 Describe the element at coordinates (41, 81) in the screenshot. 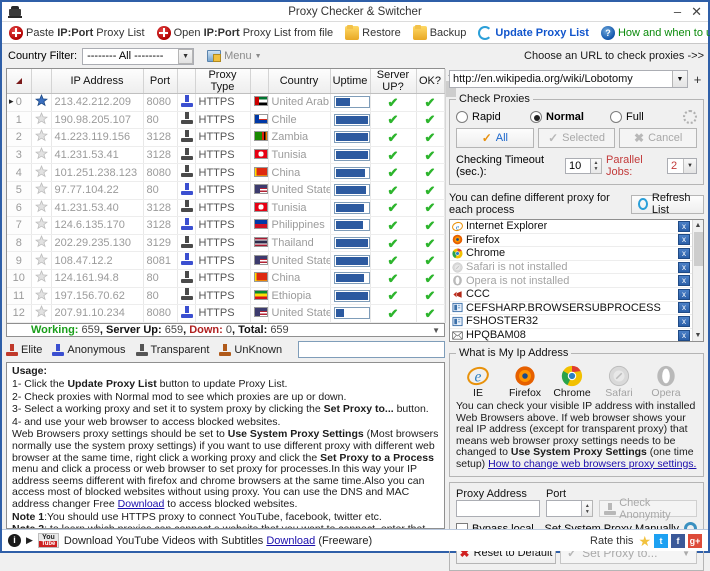

I see `col-star-header` at that location.